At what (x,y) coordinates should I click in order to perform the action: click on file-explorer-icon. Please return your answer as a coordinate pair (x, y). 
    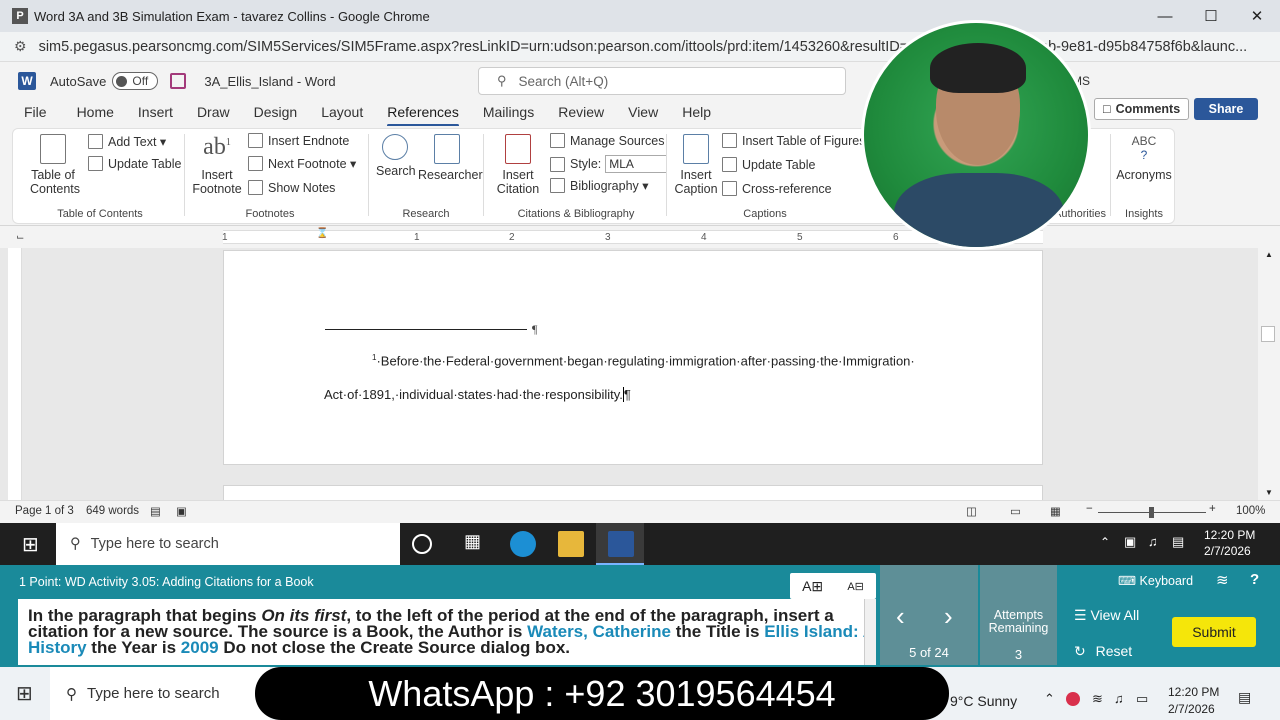
    Looking at the image, I should click on (571, 544).